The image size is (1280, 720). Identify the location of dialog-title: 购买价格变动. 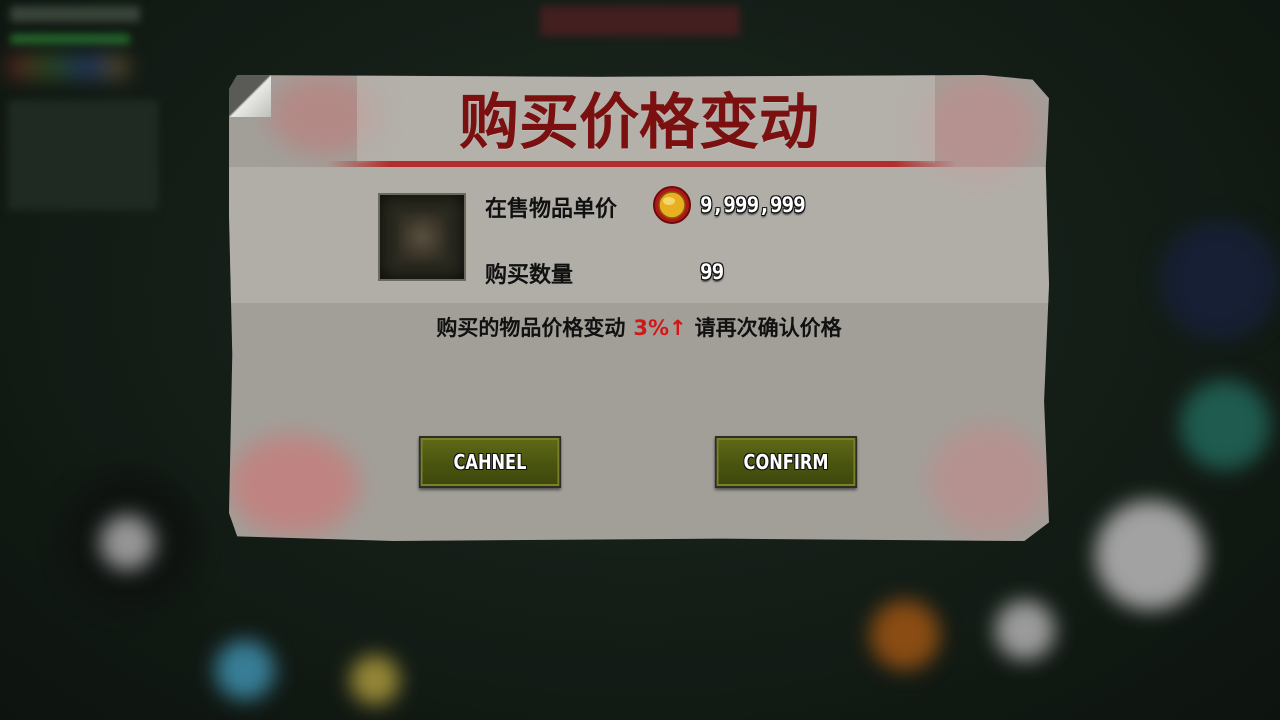
(639, 123).